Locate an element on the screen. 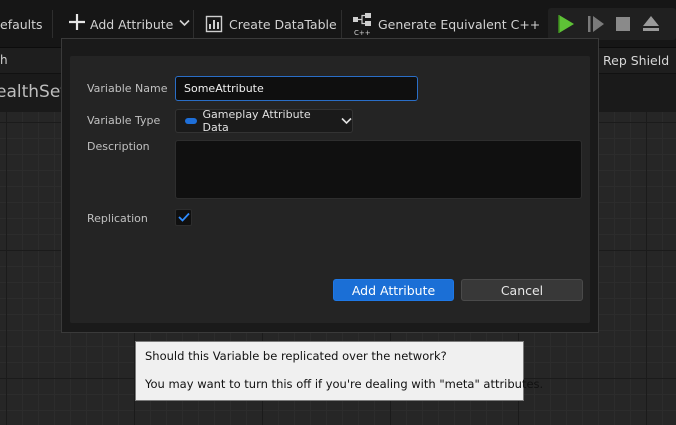 The height and width of the screenshot is (425, 676). replication-label: Replication is located at coordinates (117, 218).